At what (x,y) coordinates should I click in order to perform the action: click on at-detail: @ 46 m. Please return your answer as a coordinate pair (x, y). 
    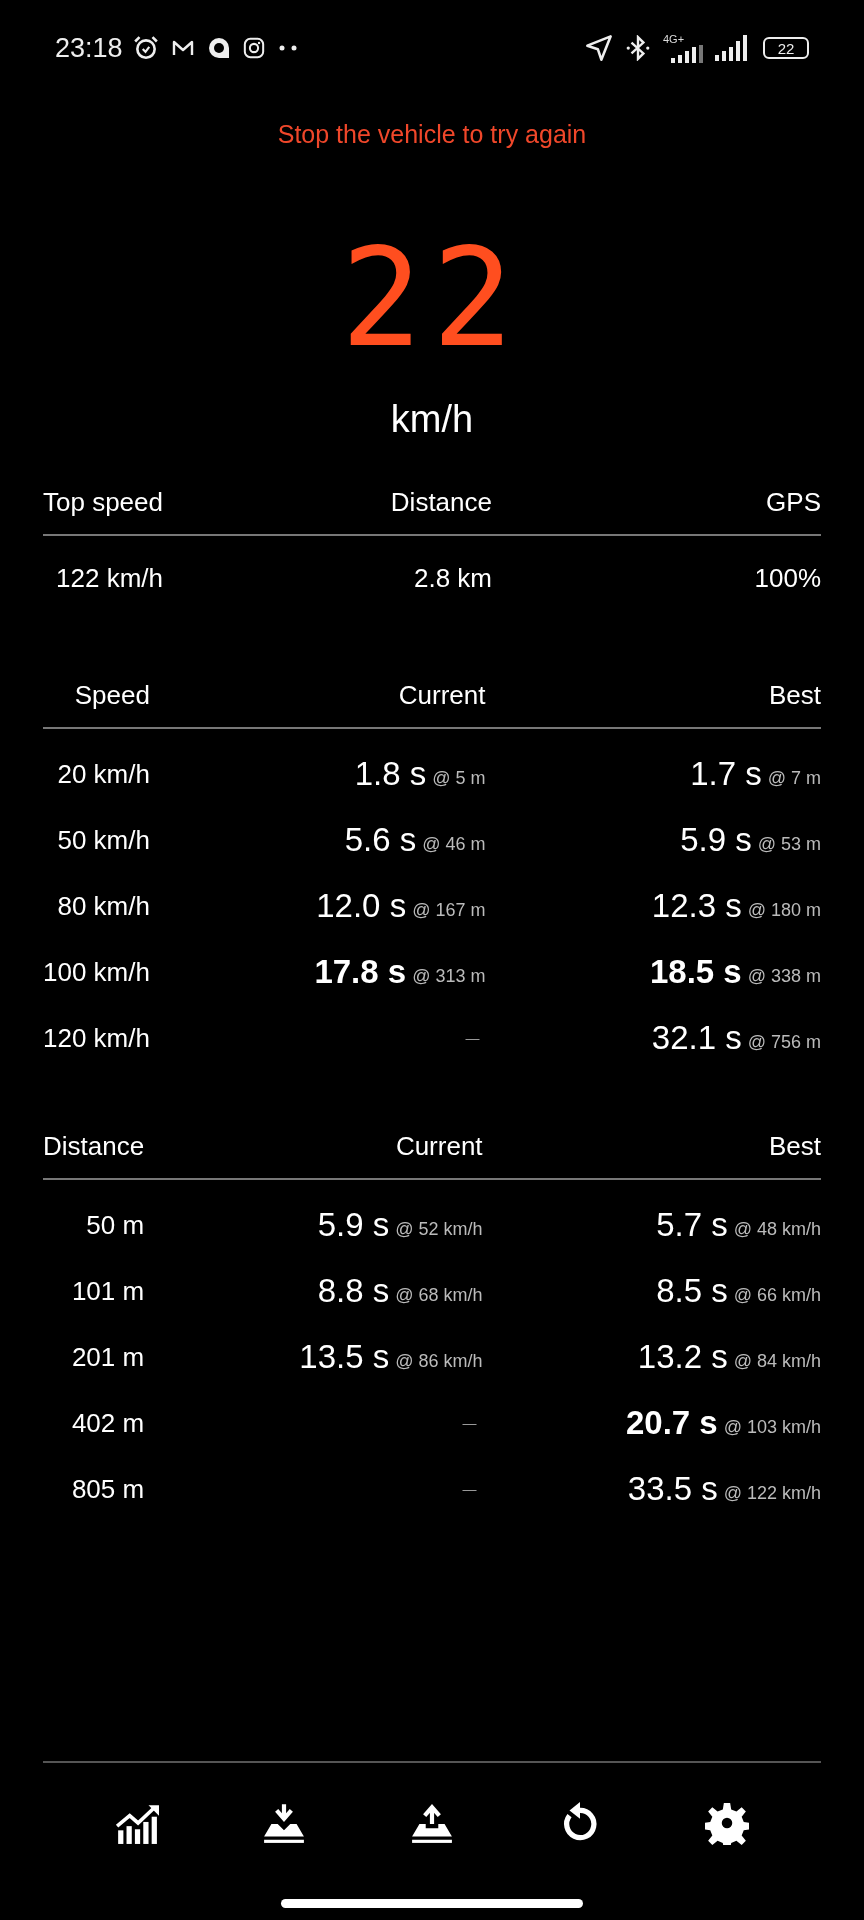
    Looking at the image, I should click on (454, 844).